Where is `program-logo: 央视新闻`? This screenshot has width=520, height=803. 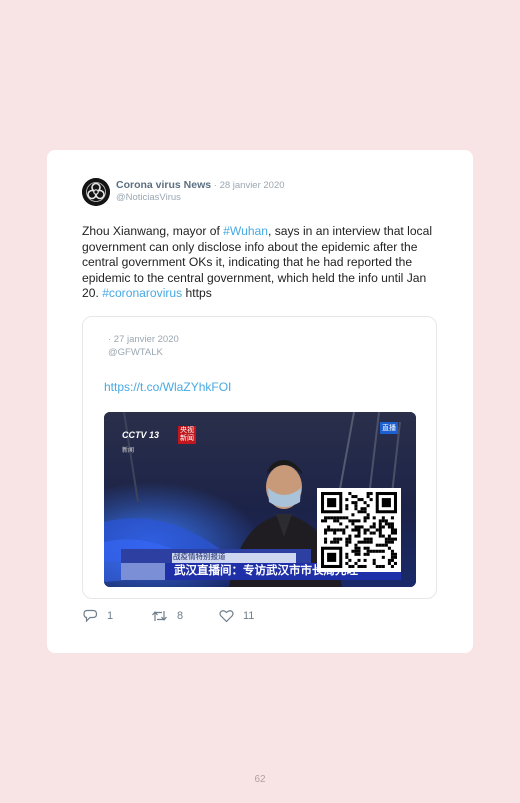 program-logo: 央视新闻 is located at coordinates (187, 435).